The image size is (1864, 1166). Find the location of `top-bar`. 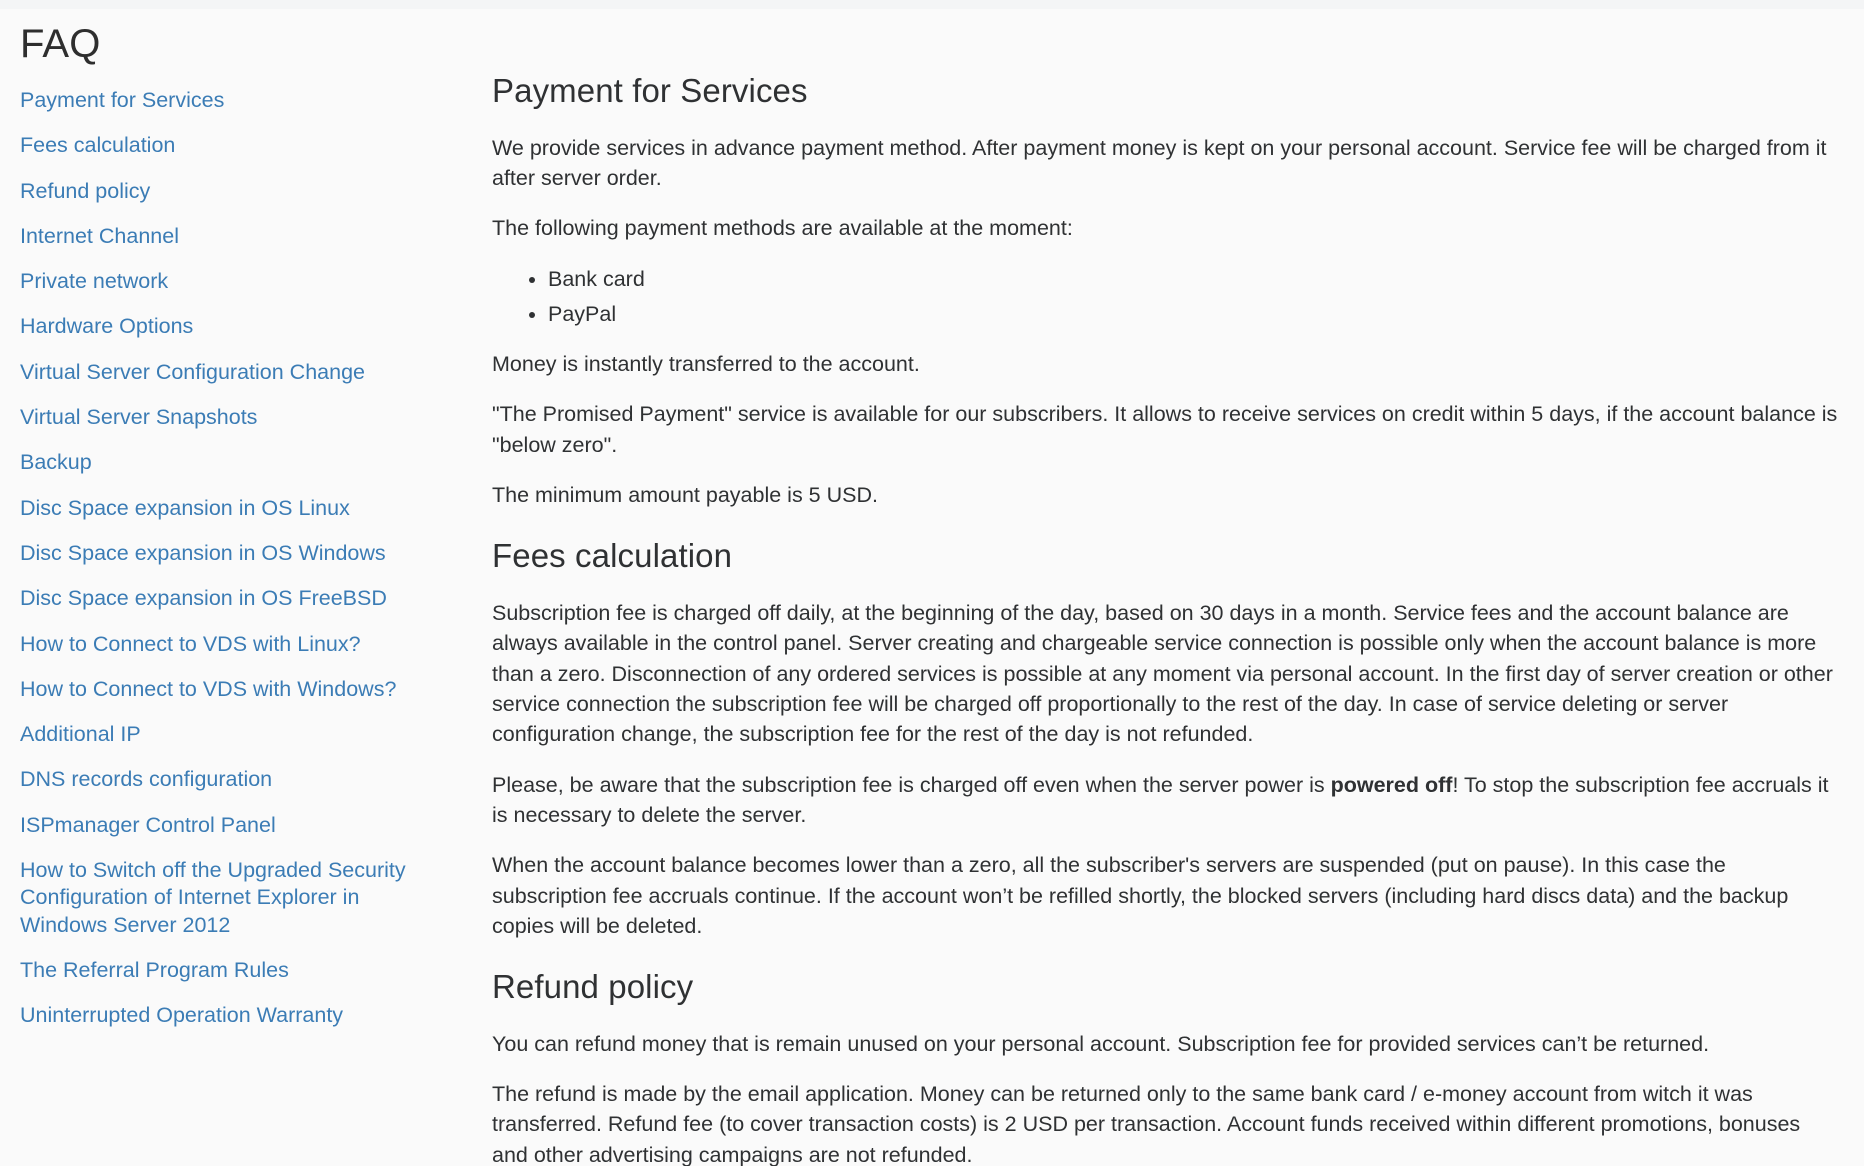

top-bar is located at coordinates (932, 4).